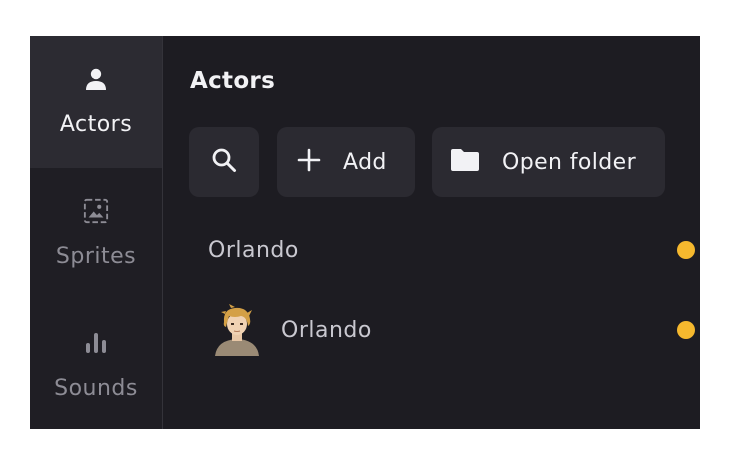 The height and width of the screenshot is (459, 730). What do you see at coordinates (96, 256) in the screenshot?
I see `sidebar-item-label: Sprites` at bounding box center [96, 256].